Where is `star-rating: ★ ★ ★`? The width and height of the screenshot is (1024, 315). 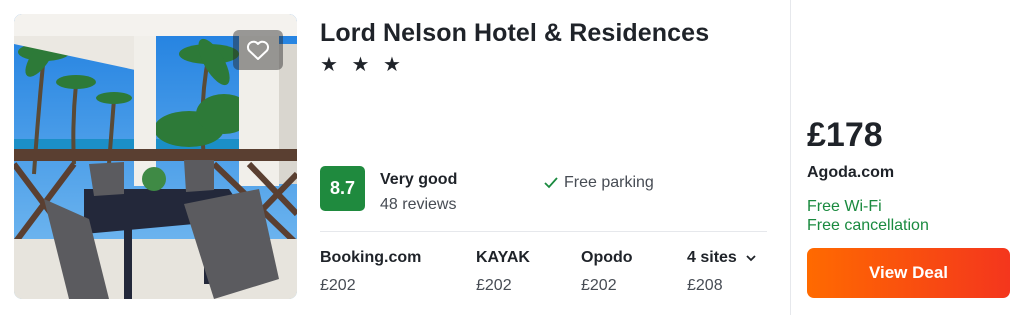 star-rating: ★ ★ ★ is located at coordinates (362, 65).